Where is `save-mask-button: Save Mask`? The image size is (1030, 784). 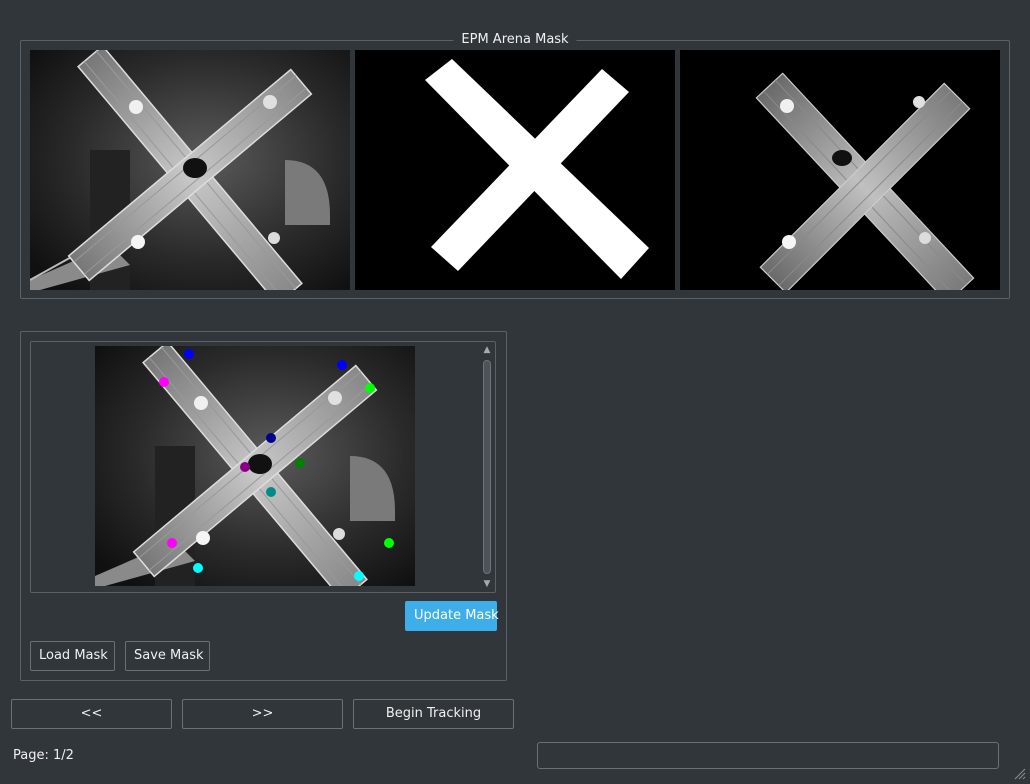 save-mask-button: Save Mask is located at coordinates (167, 656).